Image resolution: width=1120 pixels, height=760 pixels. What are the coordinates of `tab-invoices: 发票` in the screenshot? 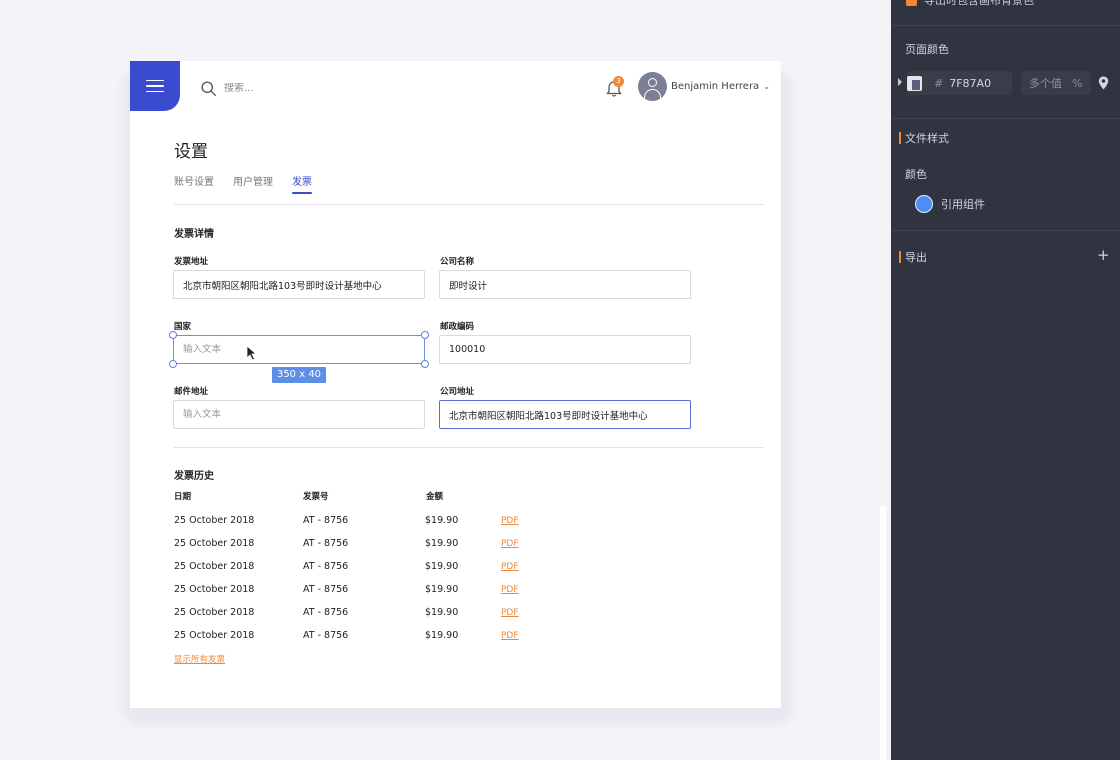 It's located at (302, 183).